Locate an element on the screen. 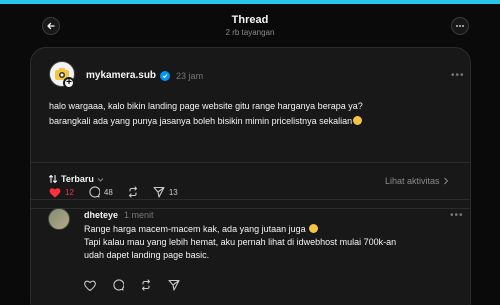 The image size is (500, 305). sort-dropdown: Terbaru is located at coordinates (76, 179).